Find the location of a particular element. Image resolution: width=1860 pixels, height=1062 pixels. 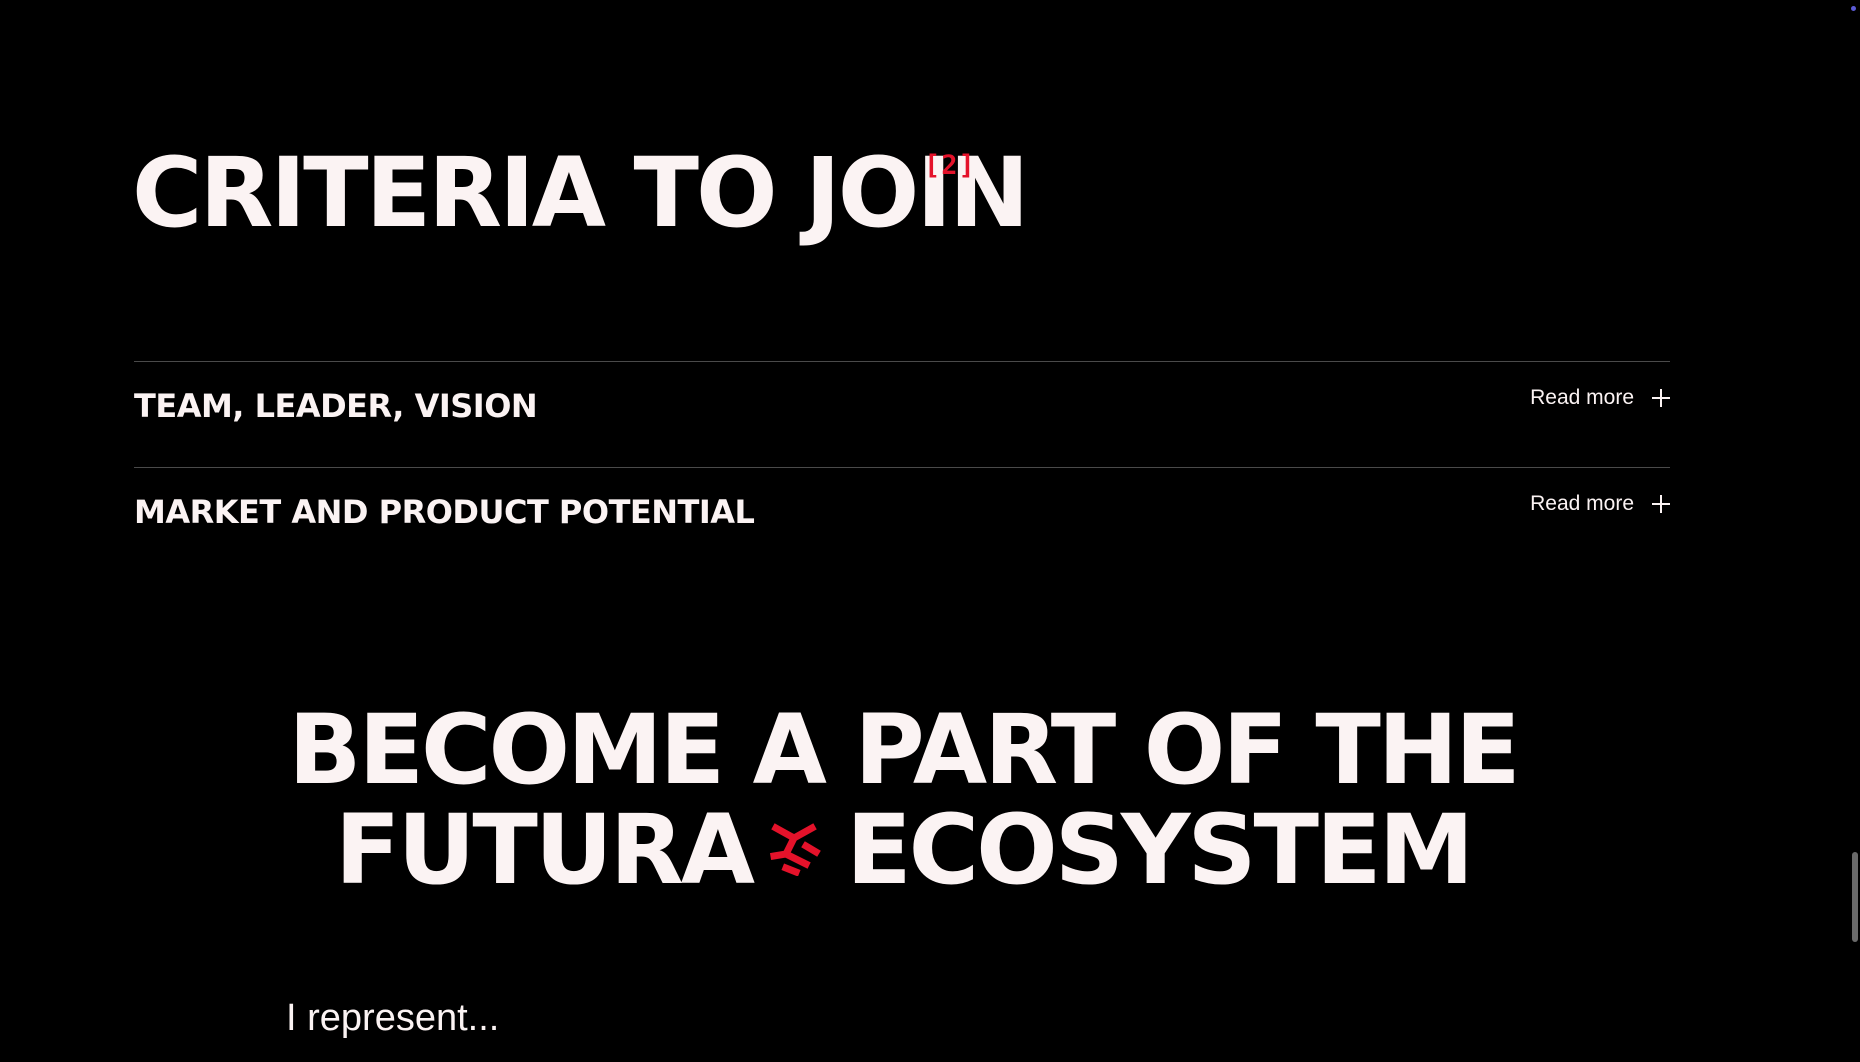

futura-logo-icon is located at coordinates (795, 849).